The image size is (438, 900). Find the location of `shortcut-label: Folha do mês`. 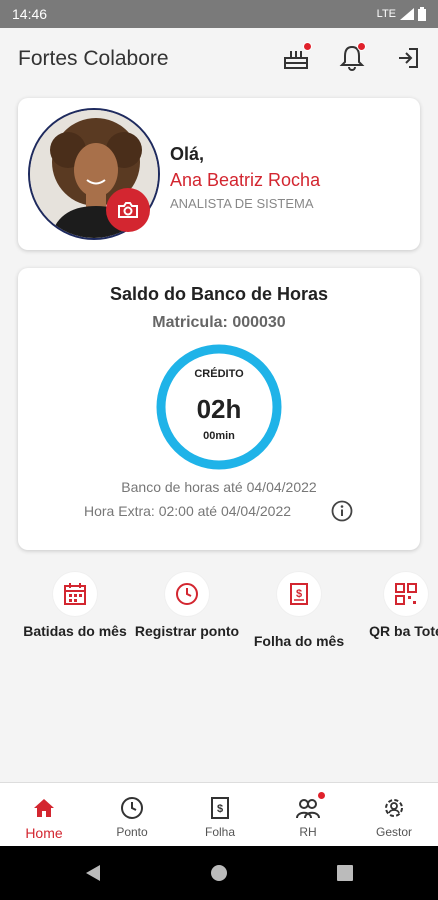

shortcut-label: Folha do mês is located at coordinates (299, 641).